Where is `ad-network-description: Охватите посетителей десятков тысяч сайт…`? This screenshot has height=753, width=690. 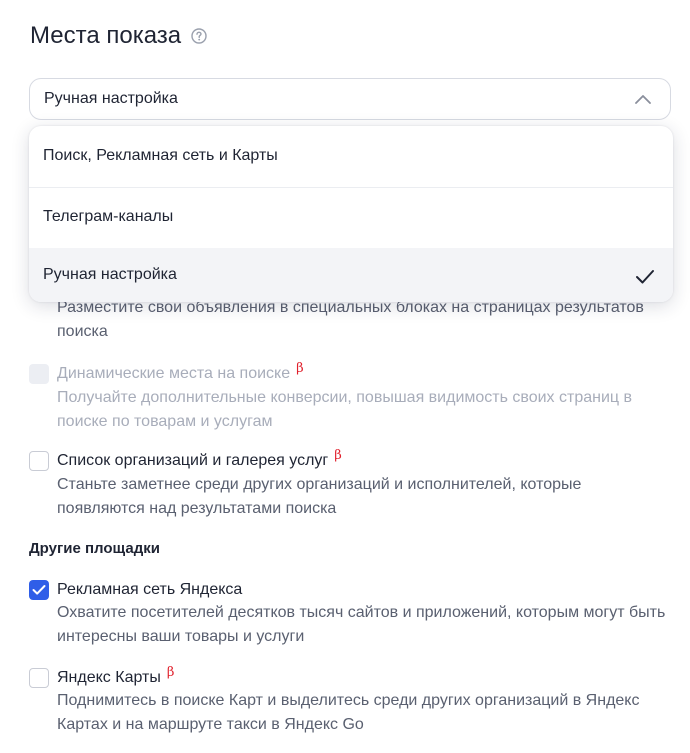
ad-network-description: Охватите посетителей десятков тысяч сайт… is located at coordinates (361, 624).